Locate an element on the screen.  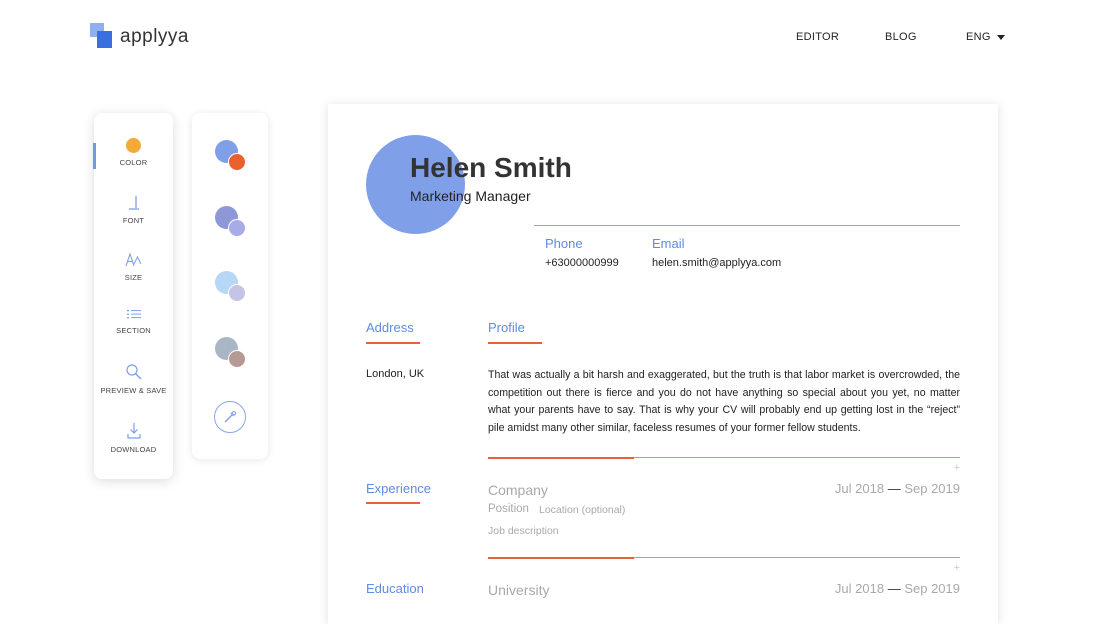
tool-size: SIZE is located at coordinates (133, 267).